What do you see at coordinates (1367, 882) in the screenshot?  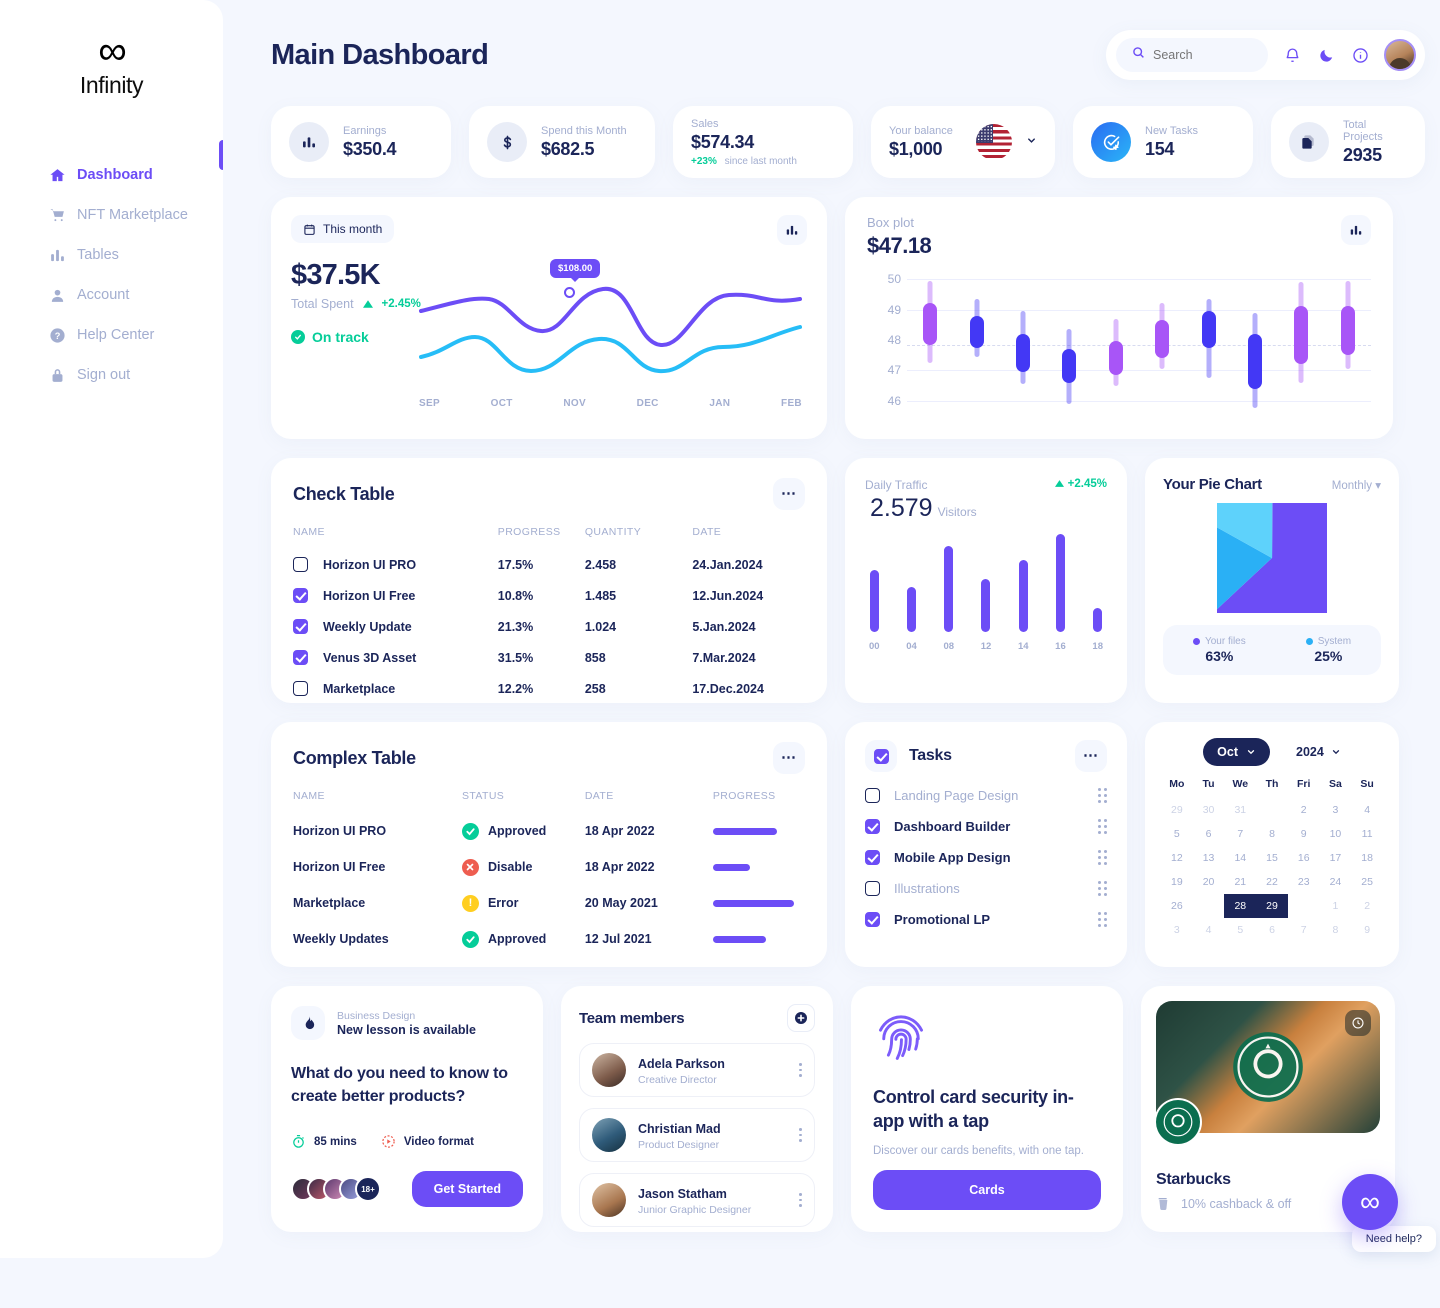 I see `calendar-day: 25` at bounding box center [1367, 882].